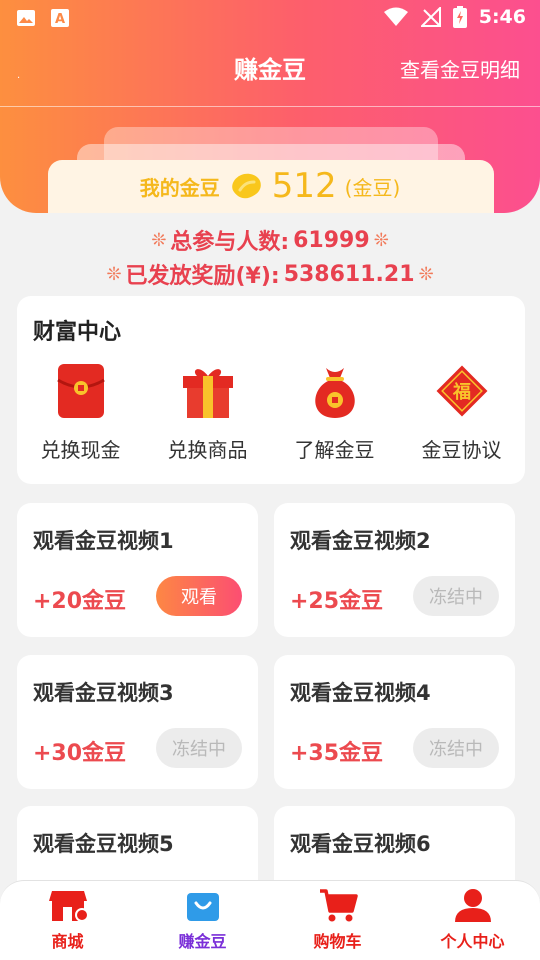  I want to click on svg-text: A, so click(60, 19).